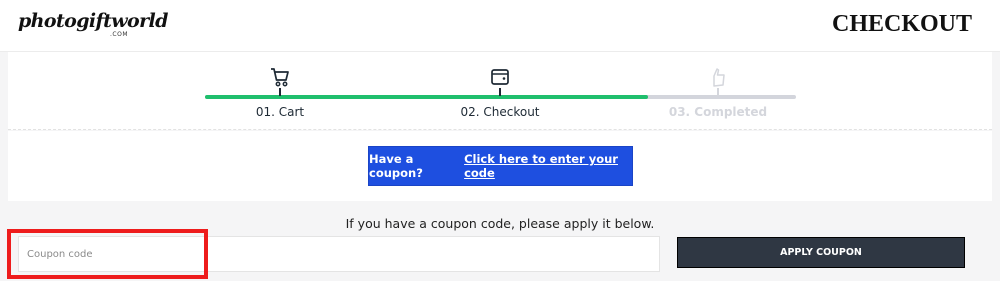  I want to click on cart-icon, so click(280, 77).